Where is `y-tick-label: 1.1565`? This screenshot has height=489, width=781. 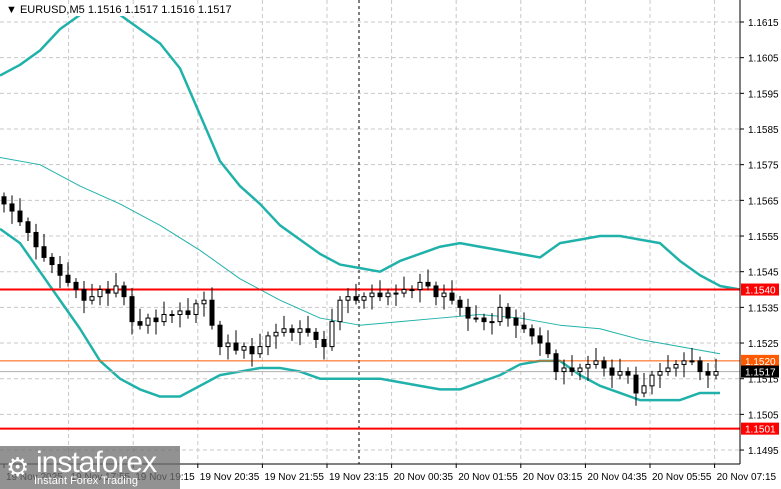 y-tick-label: 1.1565 is located at coordinates (763, 201).